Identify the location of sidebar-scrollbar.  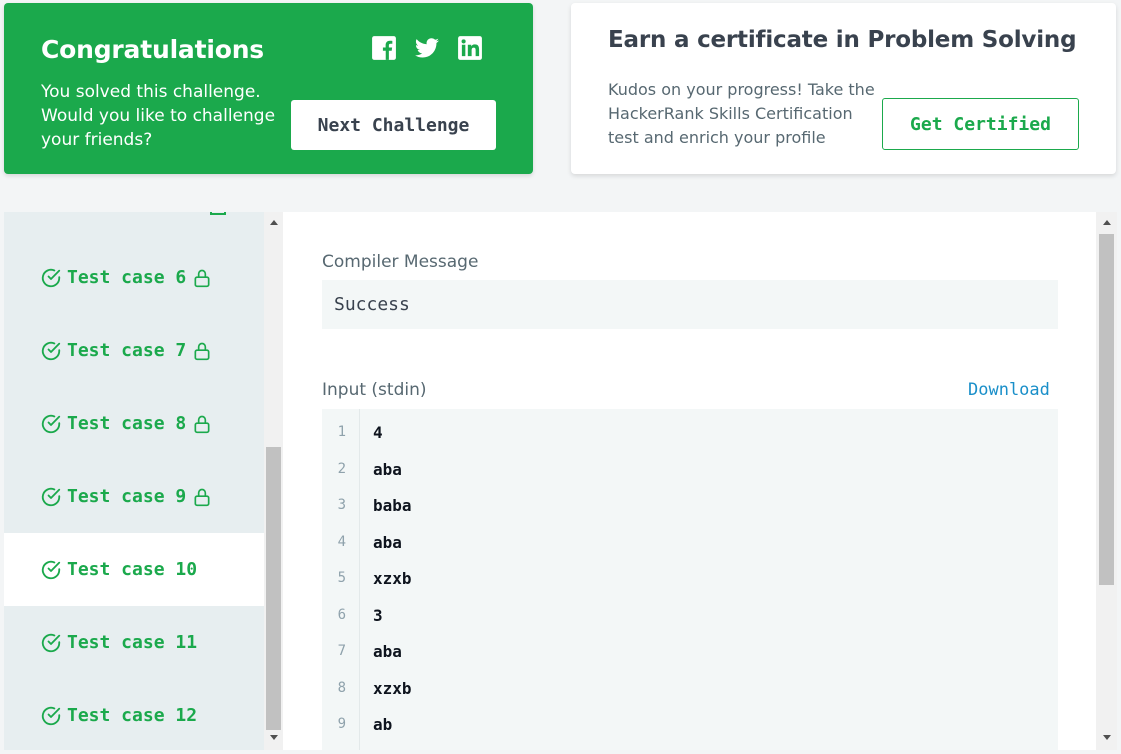
(273, 481).